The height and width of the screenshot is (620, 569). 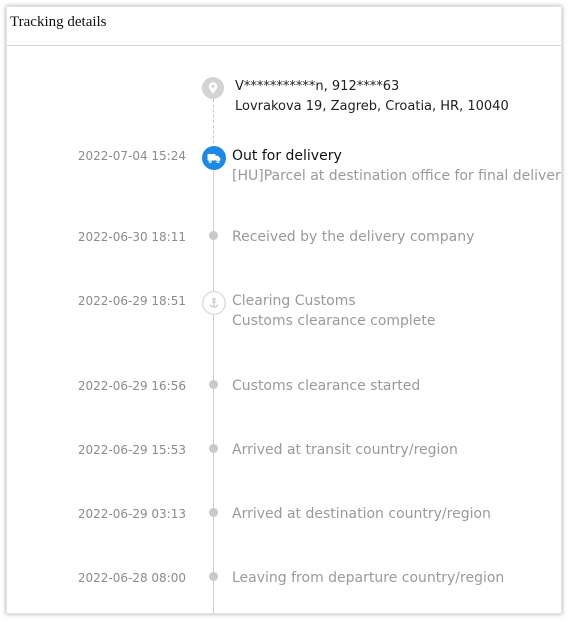 I want to click on truck-icon, so click(x=214, y=158).